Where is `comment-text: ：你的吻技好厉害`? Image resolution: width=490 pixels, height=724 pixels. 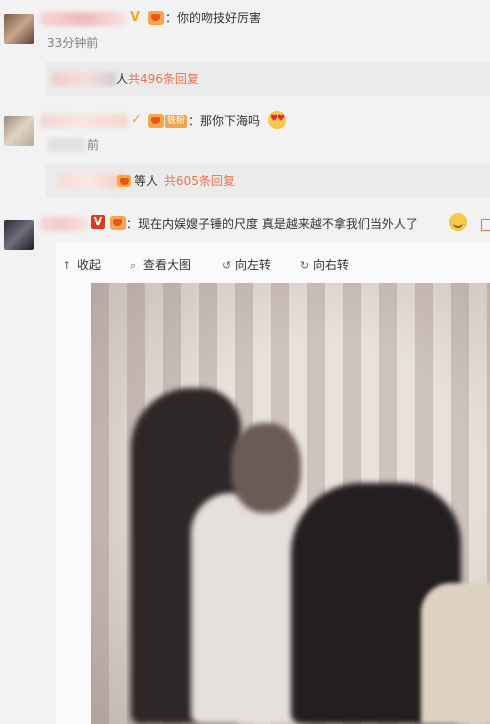 comment-text: ：你的吻技好厉害 is located at coordinates (213, 18).